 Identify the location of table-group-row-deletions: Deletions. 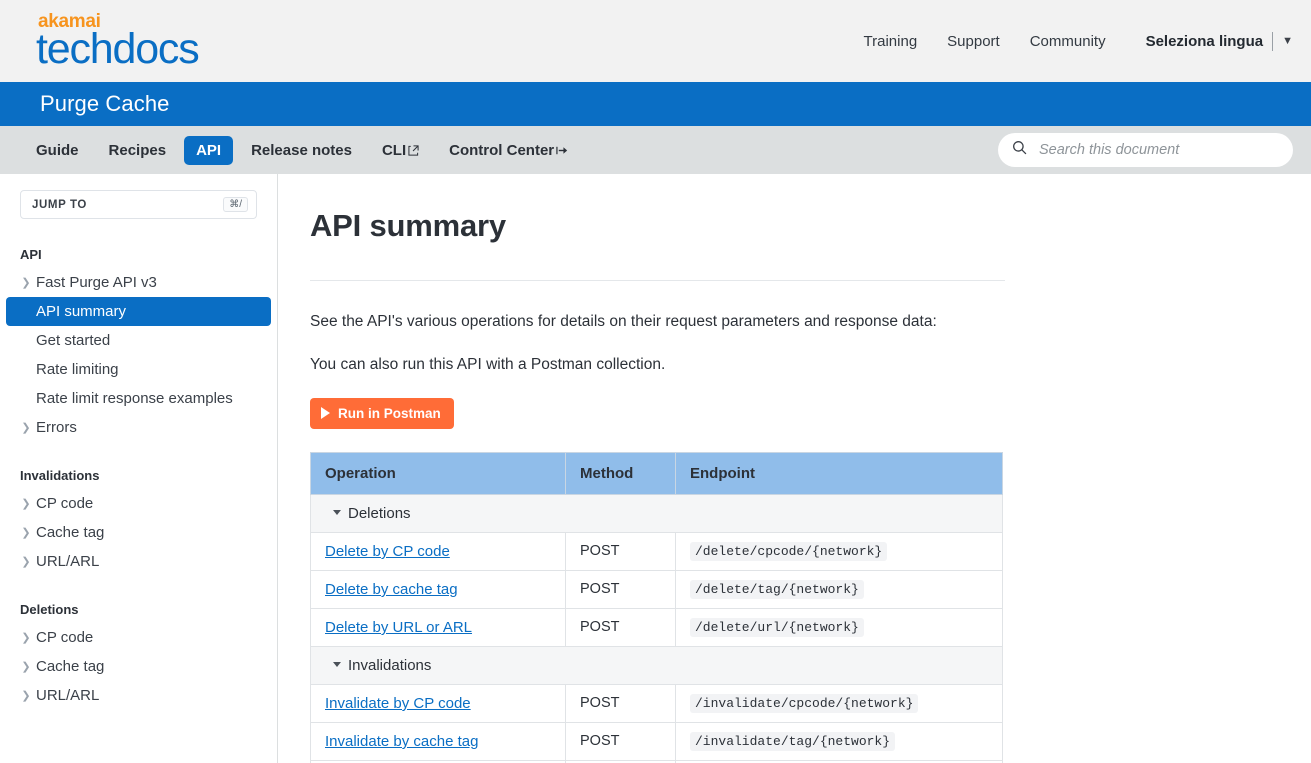
(656, 513).